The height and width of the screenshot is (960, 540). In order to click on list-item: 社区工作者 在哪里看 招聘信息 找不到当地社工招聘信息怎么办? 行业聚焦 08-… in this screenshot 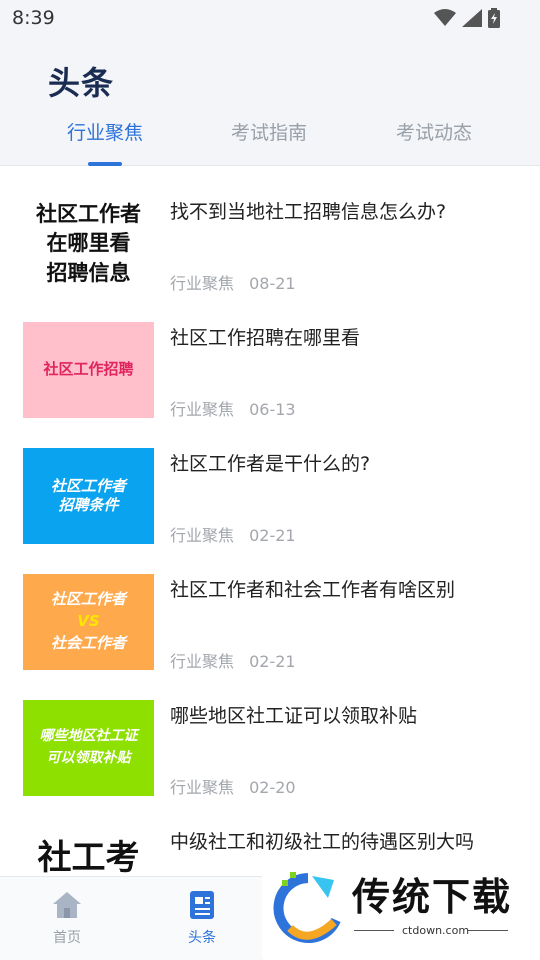, I will do `click(270, 230)`.